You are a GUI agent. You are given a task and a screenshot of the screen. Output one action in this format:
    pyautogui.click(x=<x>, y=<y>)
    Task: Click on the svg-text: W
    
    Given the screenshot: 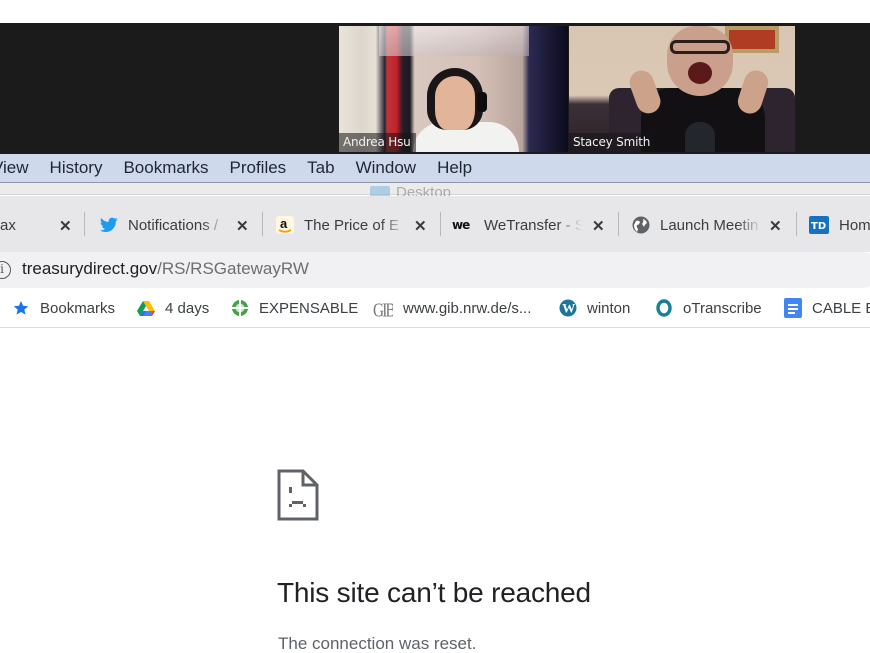 What is the action you would take?
    pyautogui.click(x=568, y=308)
    